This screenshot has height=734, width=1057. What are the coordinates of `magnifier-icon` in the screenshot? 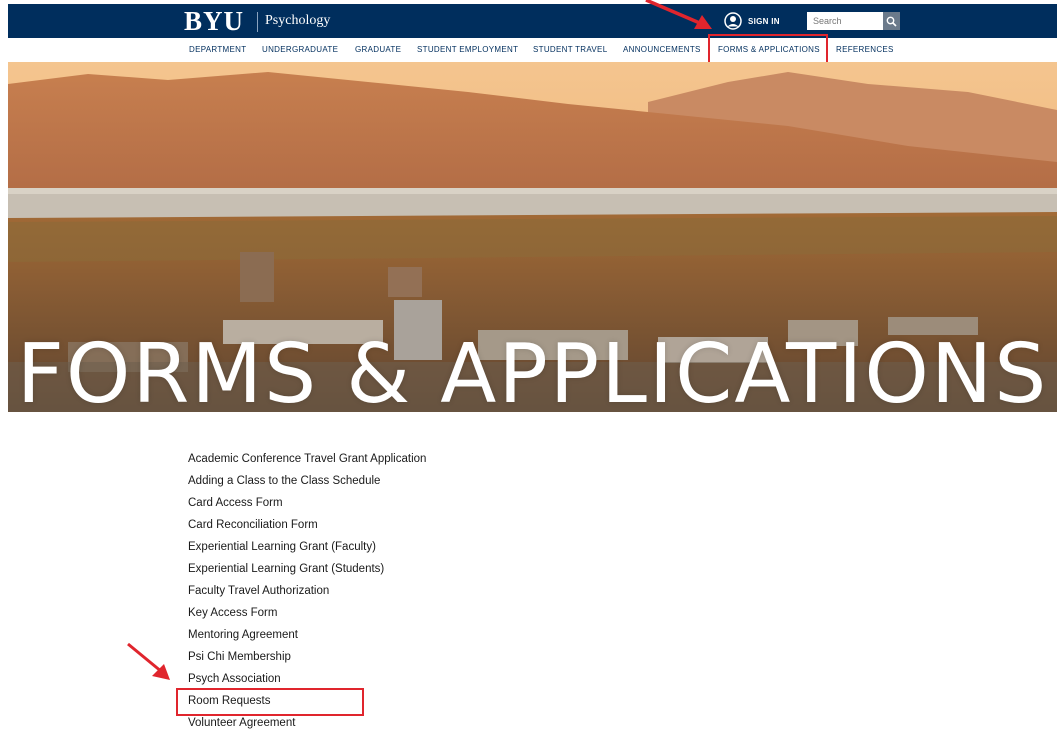 It's located at (891, 21).